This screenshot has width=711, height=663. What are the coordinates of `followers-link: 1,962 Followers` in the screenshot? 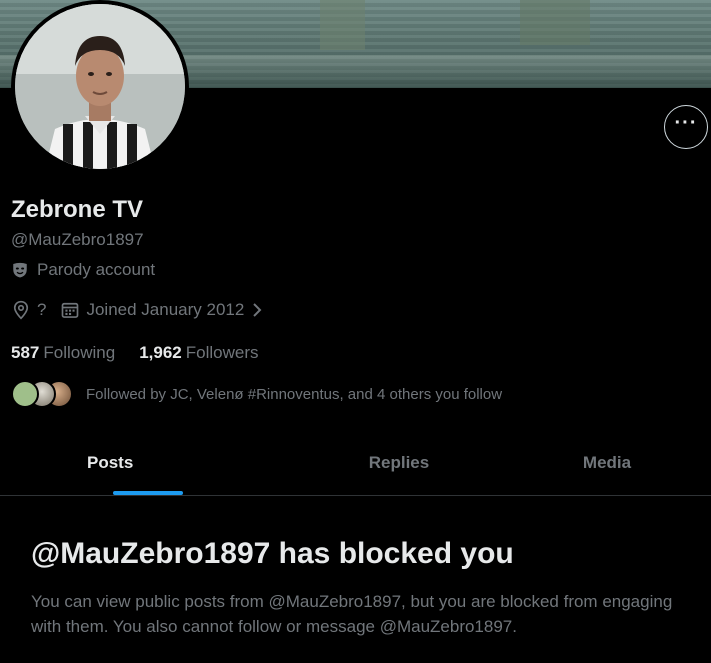 It's located at (198, 353).